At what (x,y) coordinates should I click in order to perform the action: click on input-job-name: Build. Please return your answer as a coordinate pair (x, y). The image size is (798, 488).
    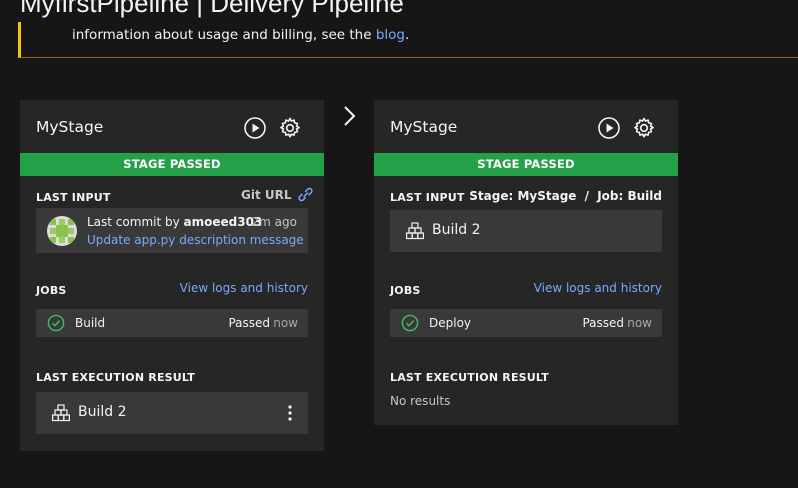
    Looking at the image, I should click on (644, 196).